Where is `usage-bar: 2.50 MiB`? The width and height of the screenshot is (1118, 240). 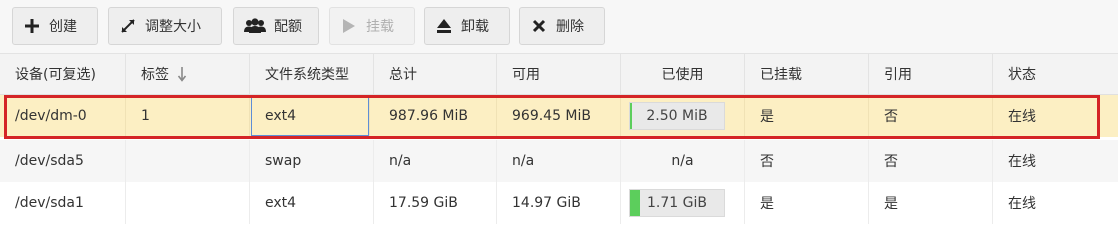
usage-bar: 2.50 MiB is located at coordinates (677, 116).